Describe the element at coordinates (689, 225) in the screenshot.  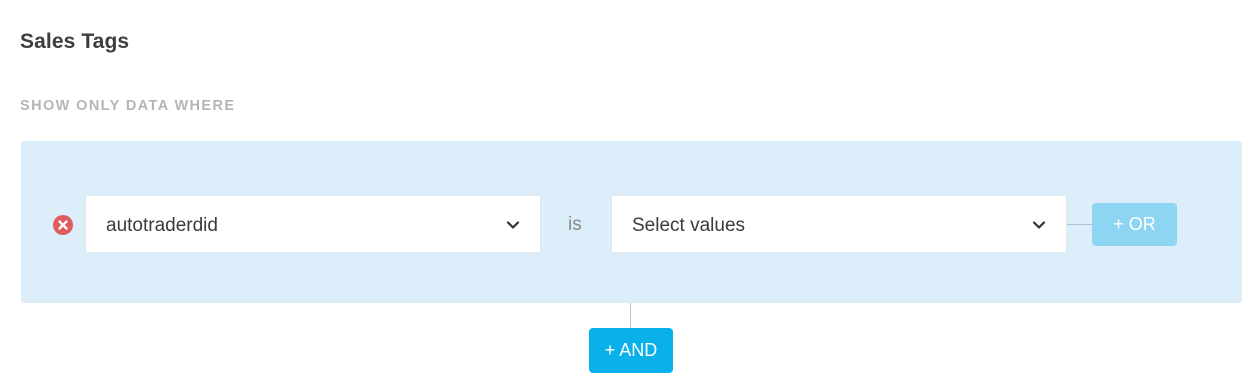
I see `values-select-placeholder: Select values` at that location.